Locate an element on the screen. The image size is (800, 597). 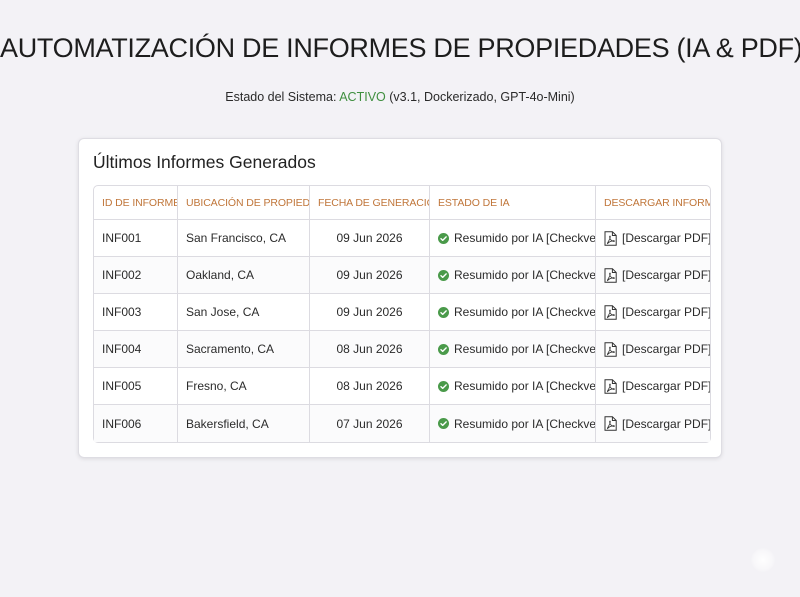
report-id-cell: INF003 is located at coordinates (136, 312).